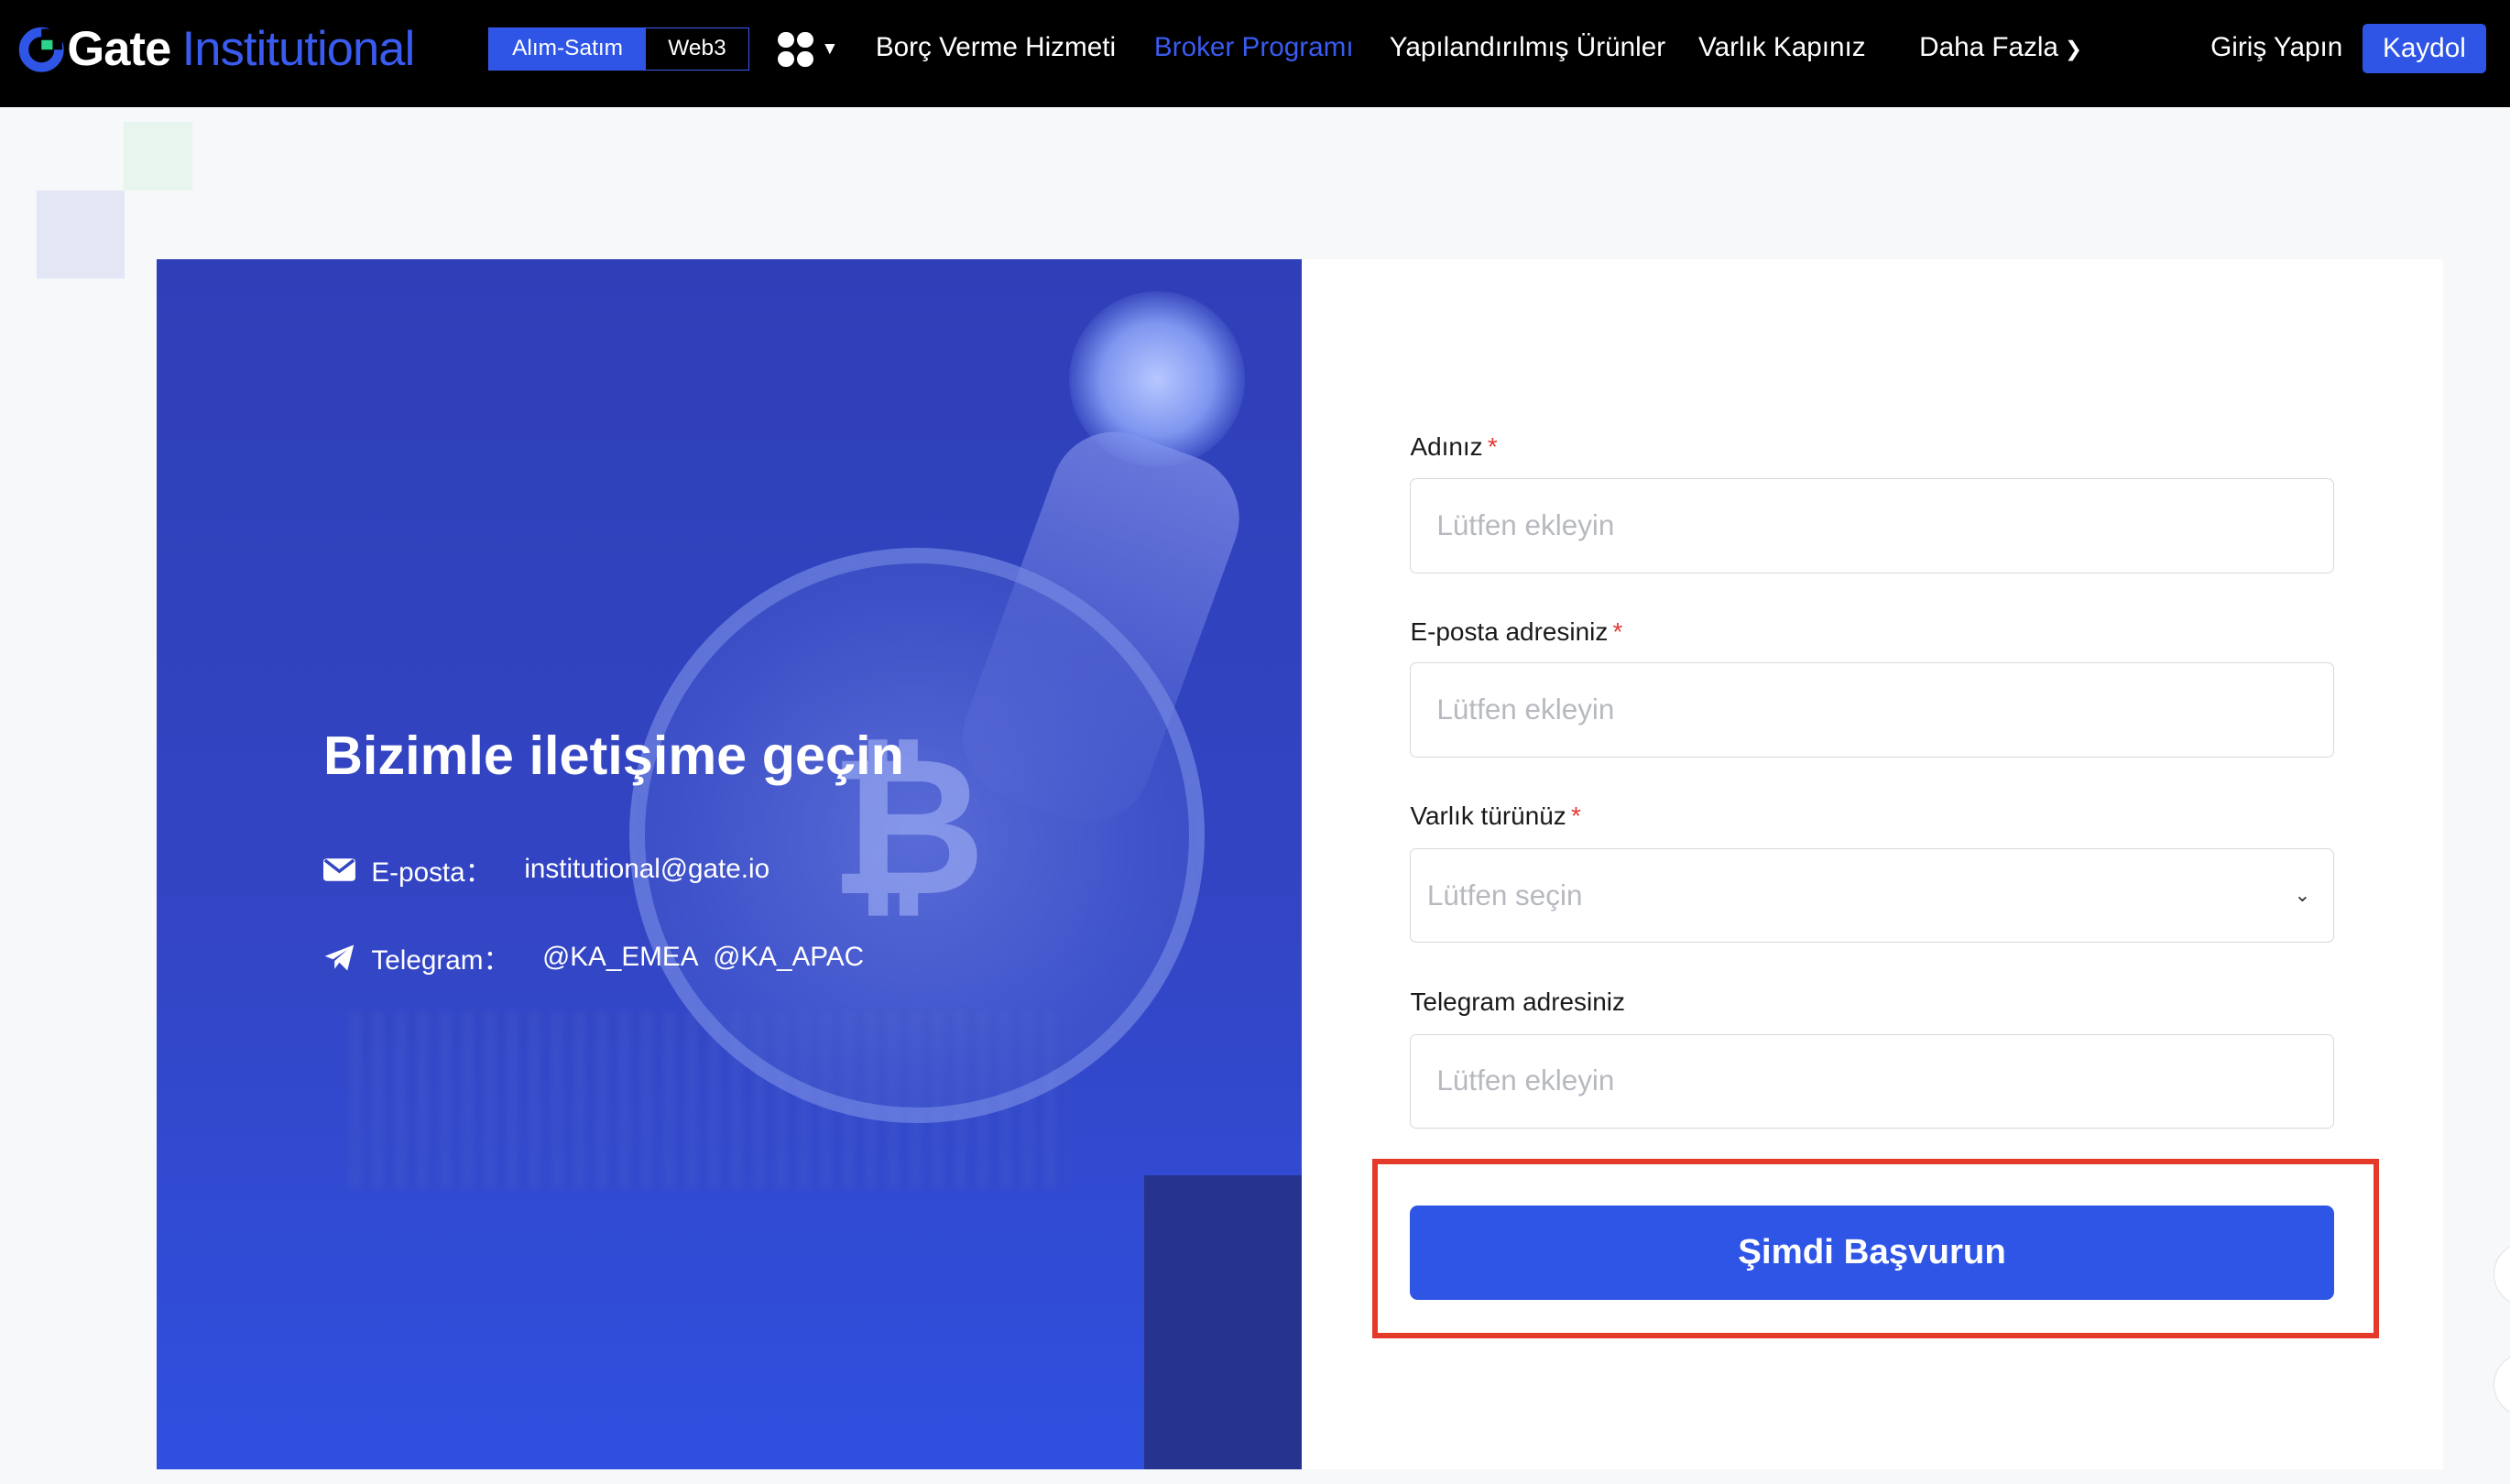  I want to click on email-input, so click(1883, 710).